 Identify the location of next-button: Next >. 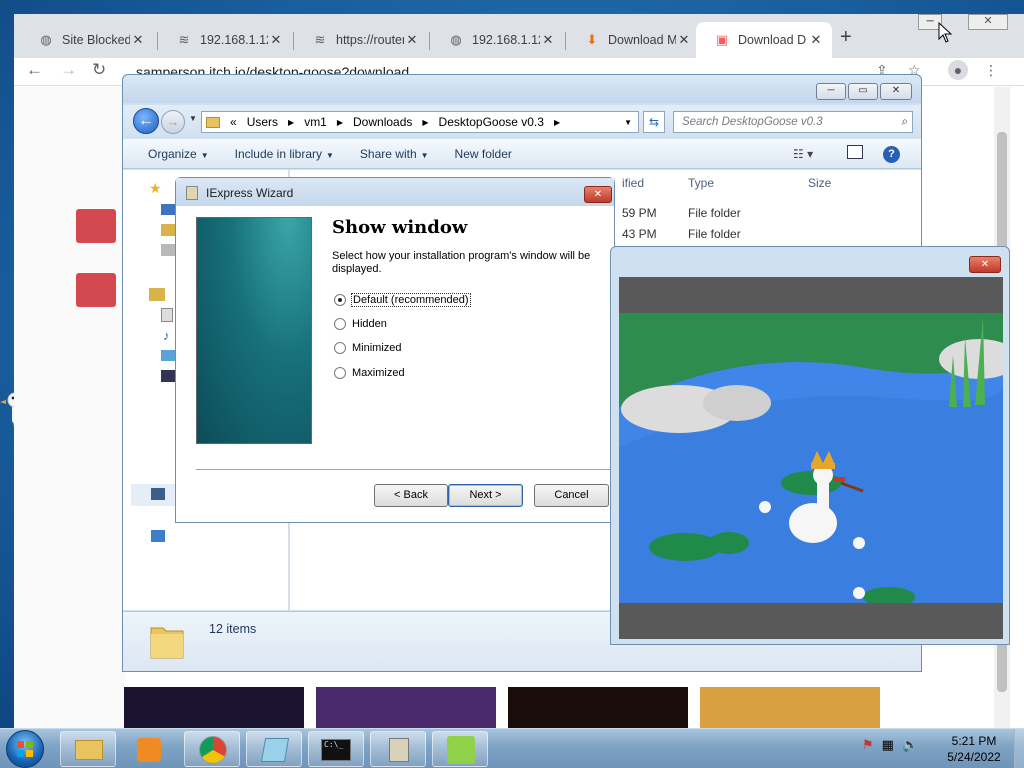
(485, 495).